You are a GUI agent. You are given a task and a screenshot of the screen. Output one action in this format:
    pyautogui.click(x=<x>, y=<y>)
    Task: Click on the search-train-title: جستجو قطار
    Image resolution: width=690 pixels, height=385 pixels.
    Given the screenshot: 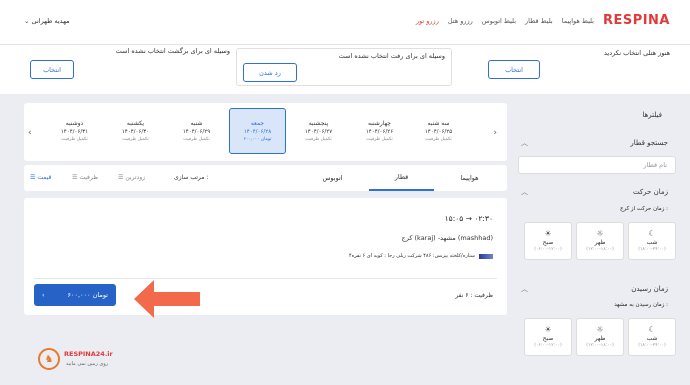 What is the action you would take?
    pyautogui.click(x=649, y=143)
    